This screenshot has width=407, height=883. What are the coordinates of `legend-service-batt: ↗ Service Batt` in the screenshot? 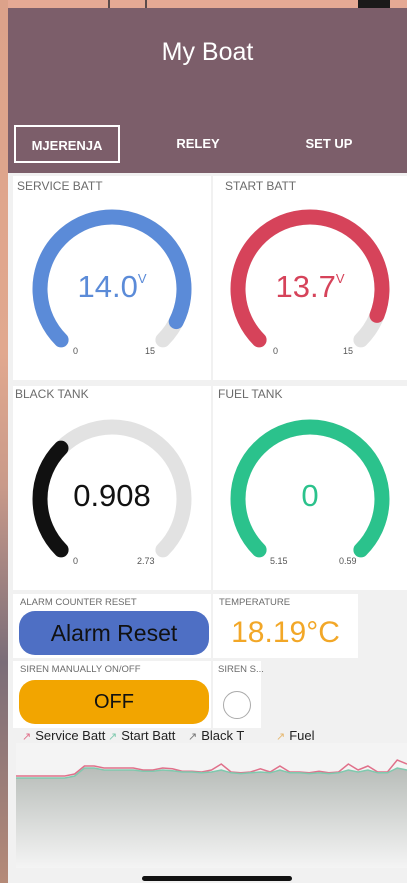 It's located at (63, 735).